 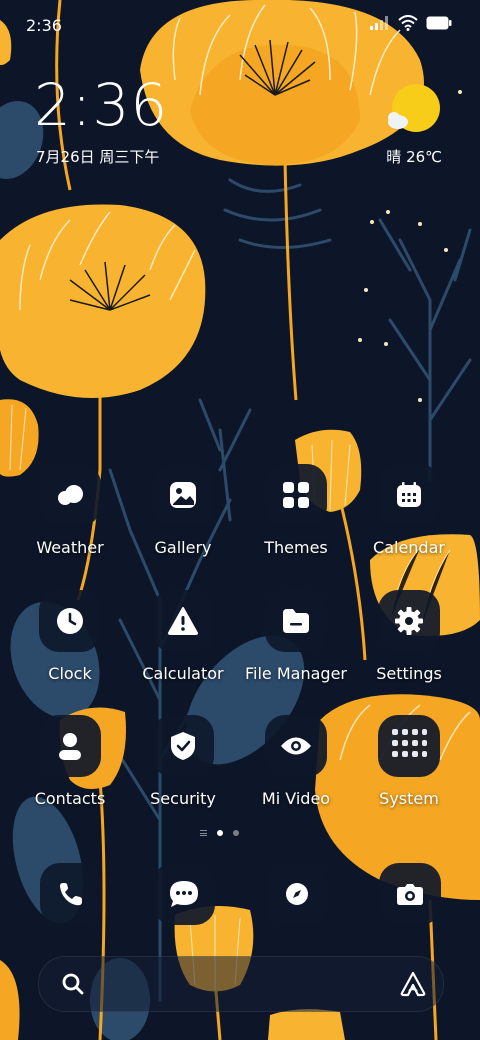 I want to click on app-security: Security, so click(x=183, y=761).